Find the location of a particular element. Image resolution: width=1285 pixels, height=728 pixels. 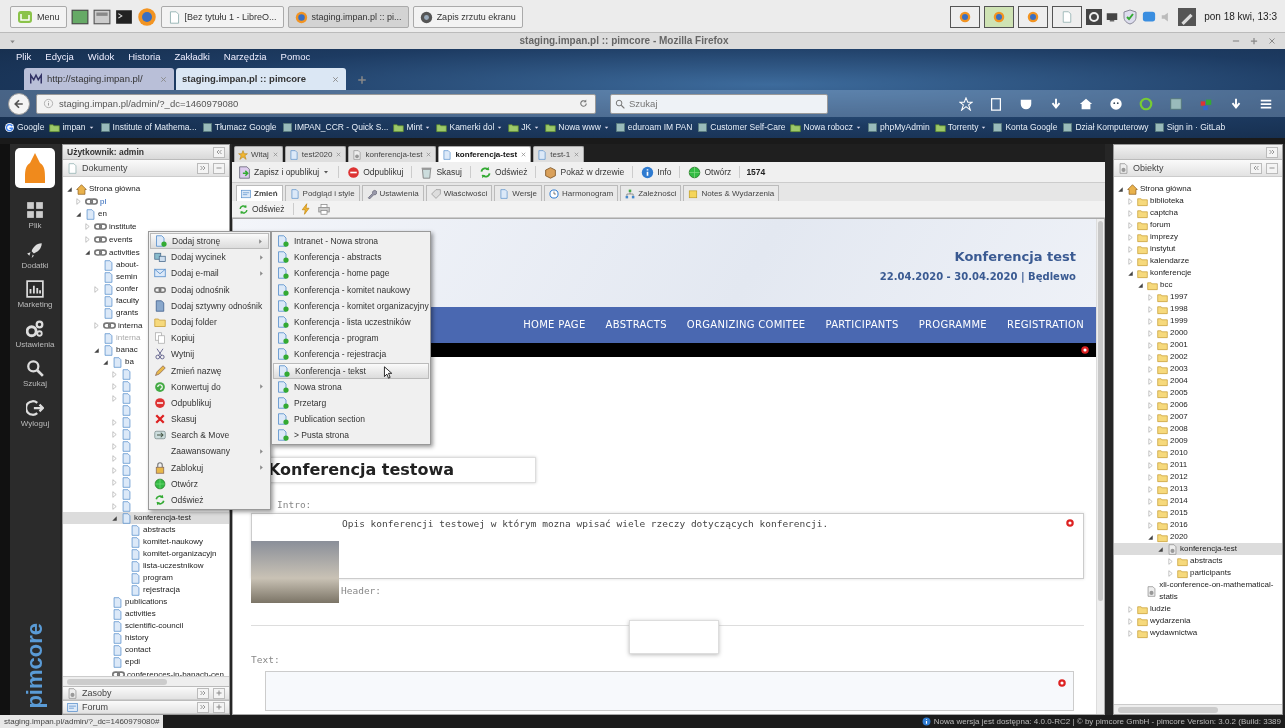

nav-link: ABSTRACTS is located at coordinates (636, 325).